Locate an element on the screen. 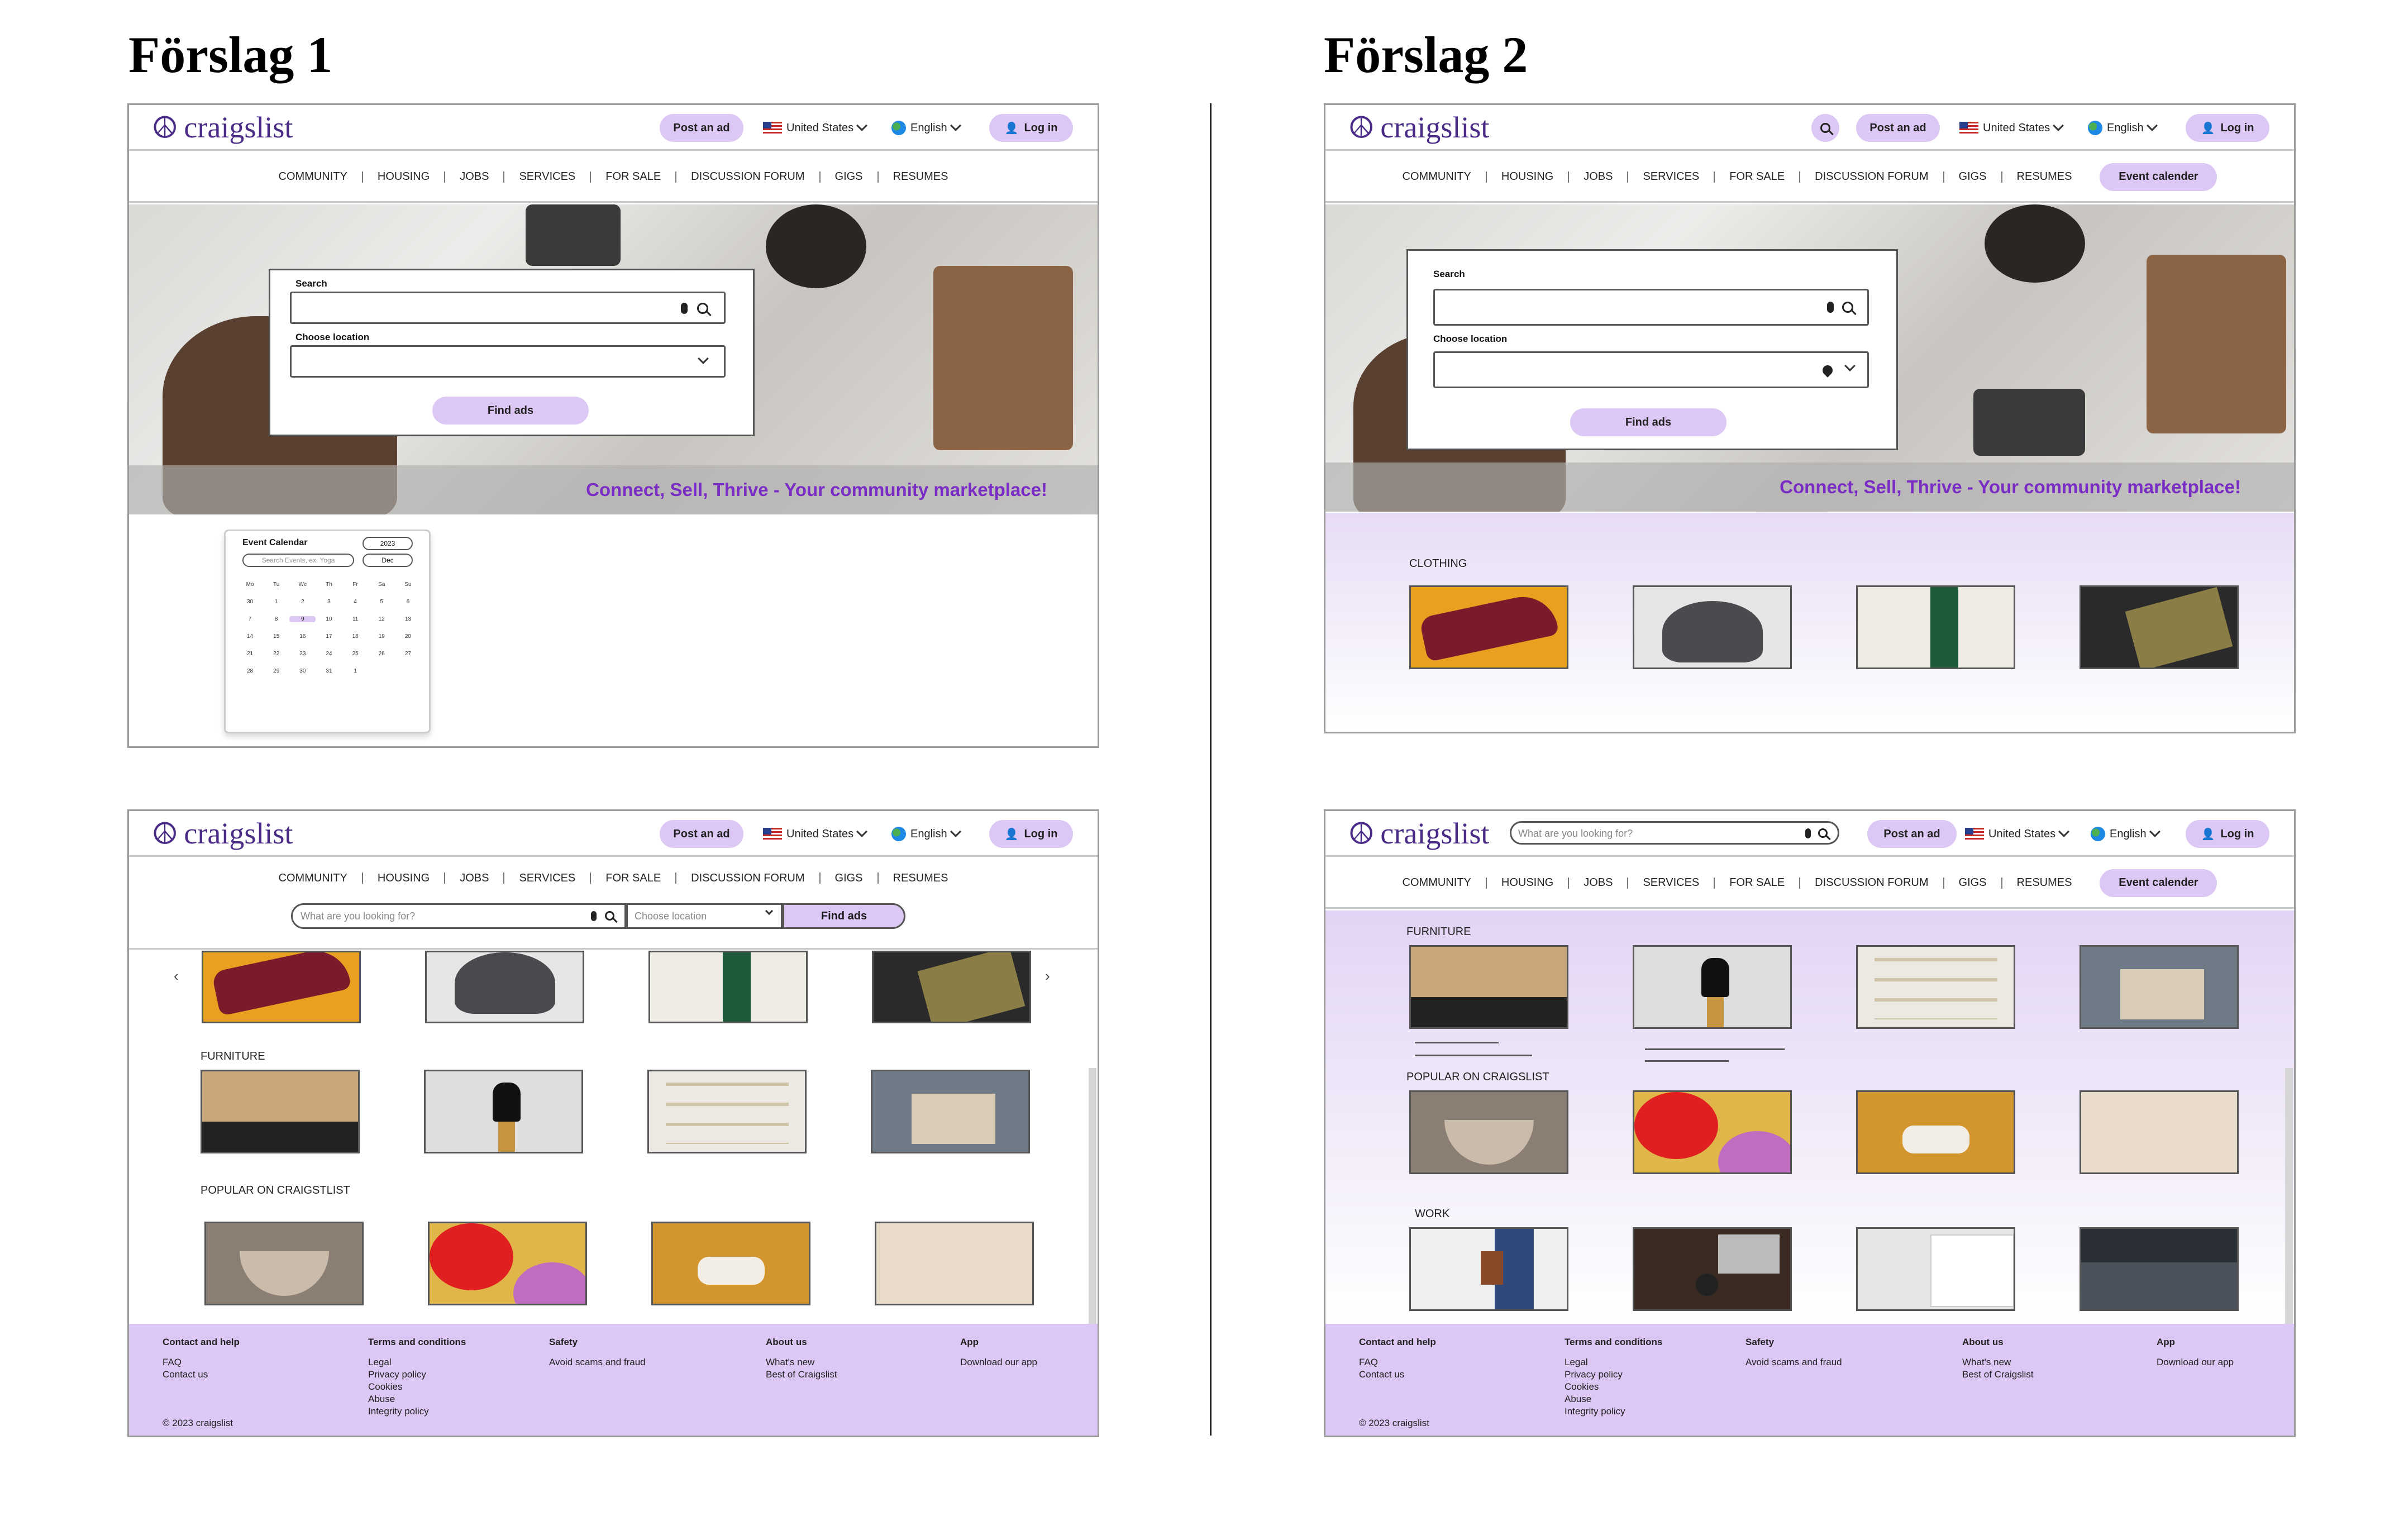 The width and height of the screenshot is (2399, 1540). footer-link-scams: Avoid scams and fraud is located at coordinates (1794, 1363).